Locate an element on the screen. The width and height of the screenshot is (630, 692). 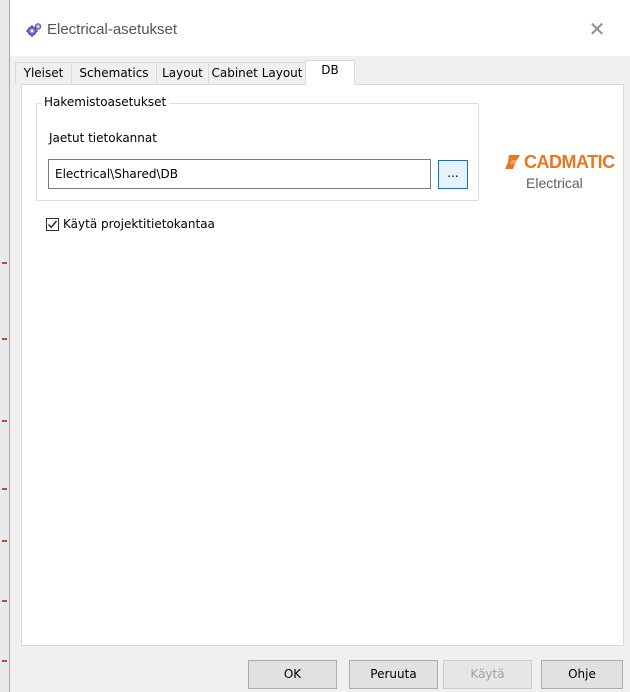
tab-layout: Layout is located at coordinates (182, 73).